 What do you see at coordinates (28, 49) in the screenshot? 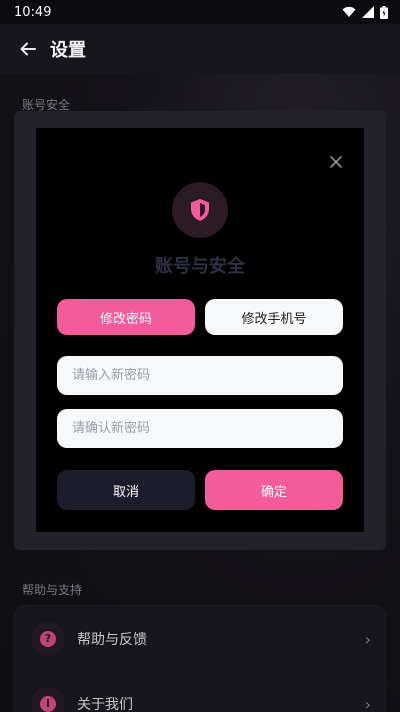
I see `back-arrow-icon` at bounding box center [28, 49].